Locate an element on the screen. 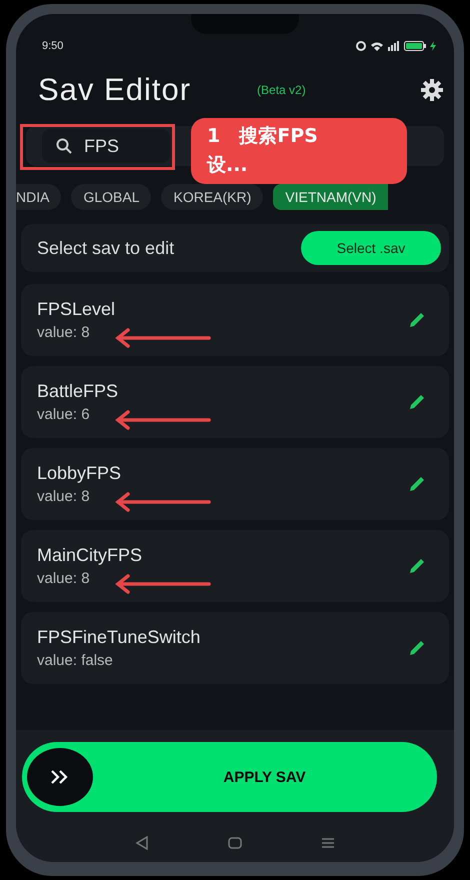 Image resolution: width=470 pixels, height=880 pixels. file-label: Select sav to edit is located at coordinates (105, 248).